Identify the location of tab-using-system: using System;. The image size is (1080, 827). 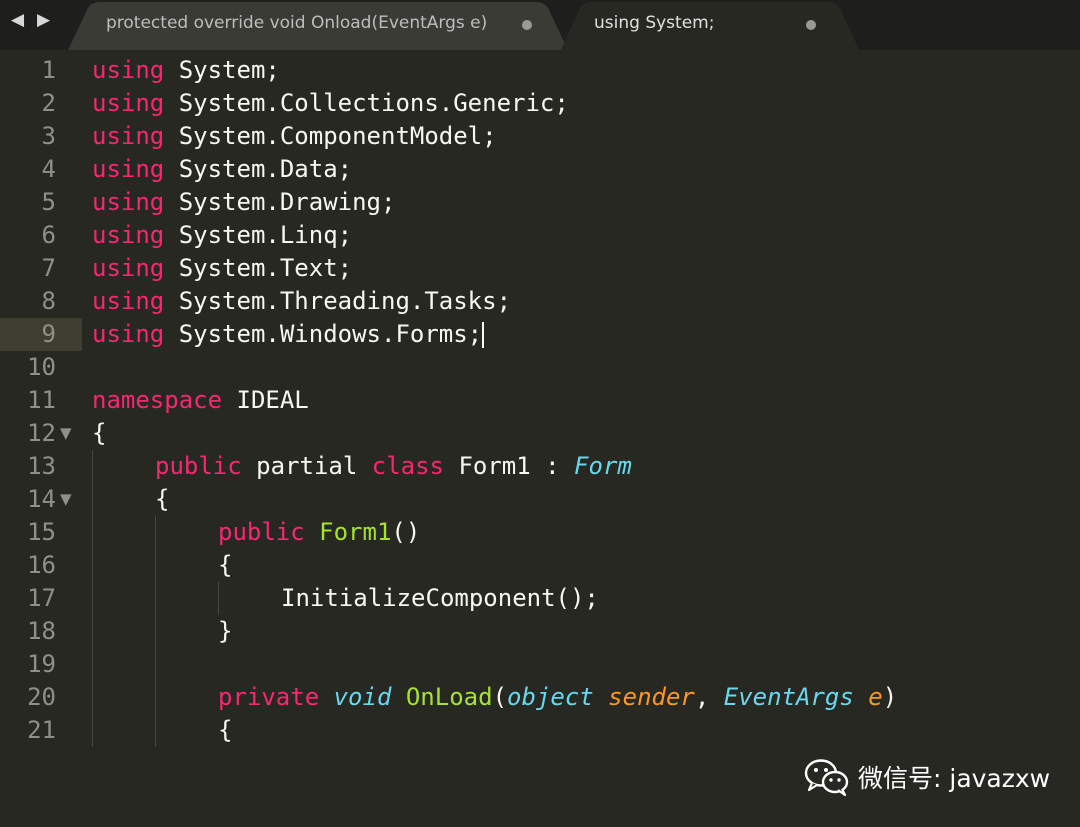
(710, 26).